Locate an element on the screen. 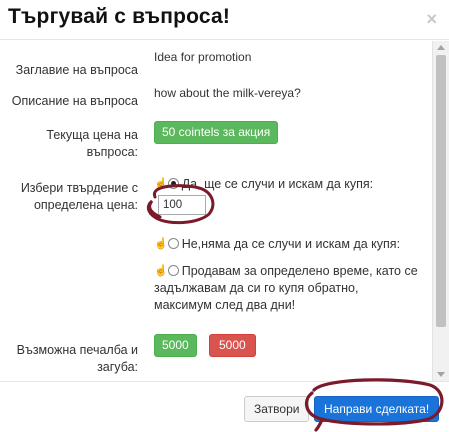  option-sell-radio is located at coordinates (173, 270).